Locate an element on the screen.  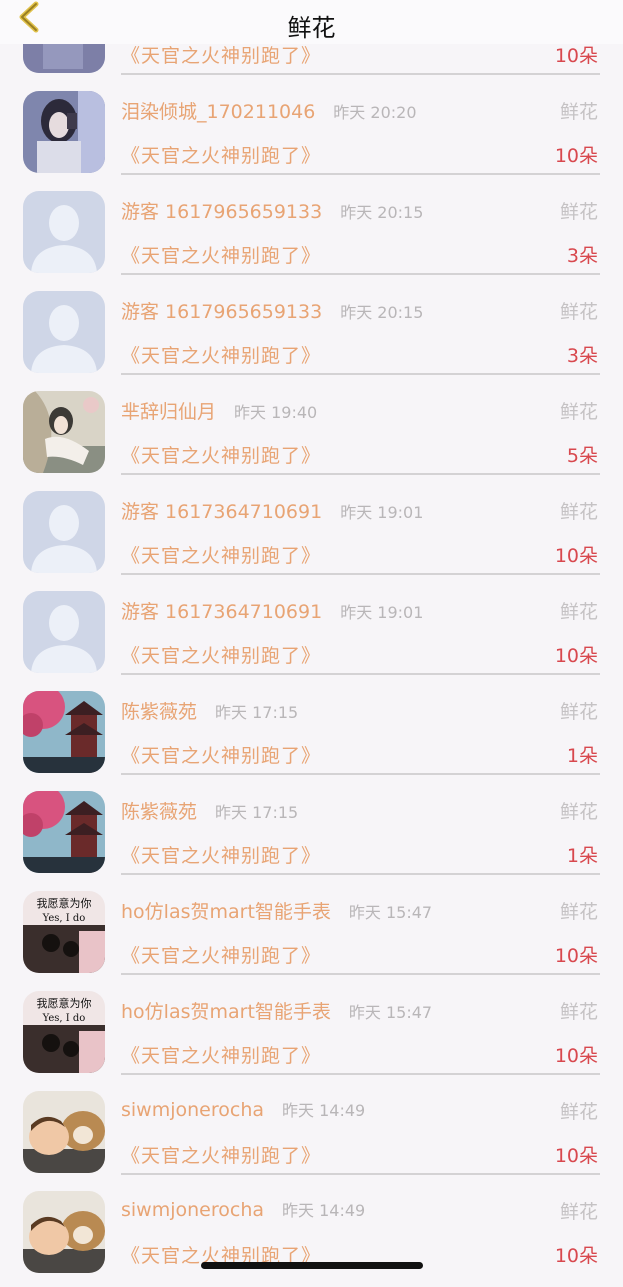
navigation-bar: 鲜花 is located at coordinates (311, 22).